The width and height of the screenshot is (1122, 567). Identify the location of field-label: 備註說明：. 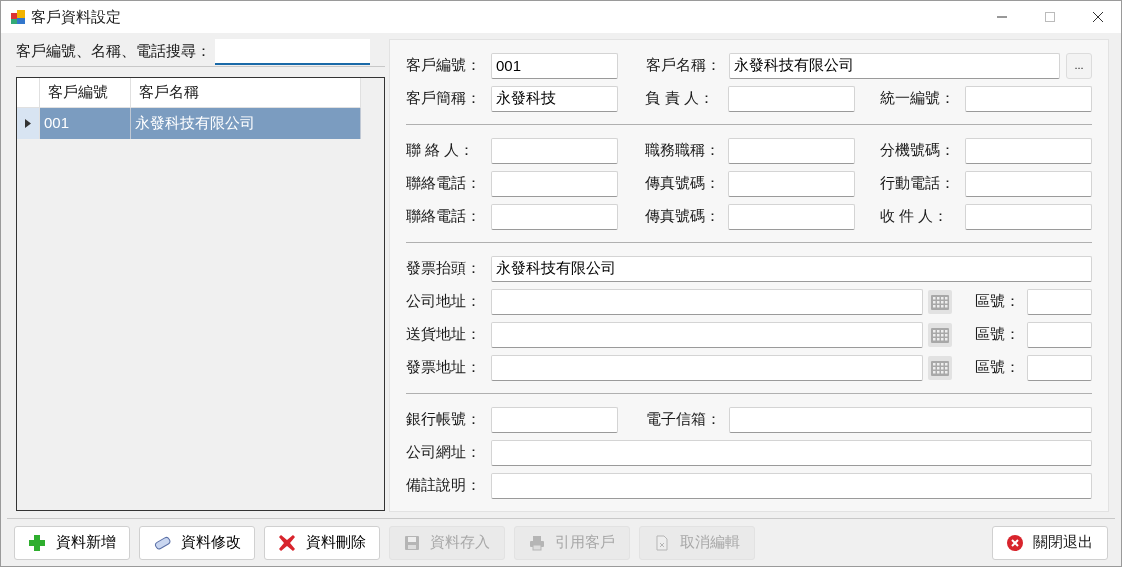
(444, 485).